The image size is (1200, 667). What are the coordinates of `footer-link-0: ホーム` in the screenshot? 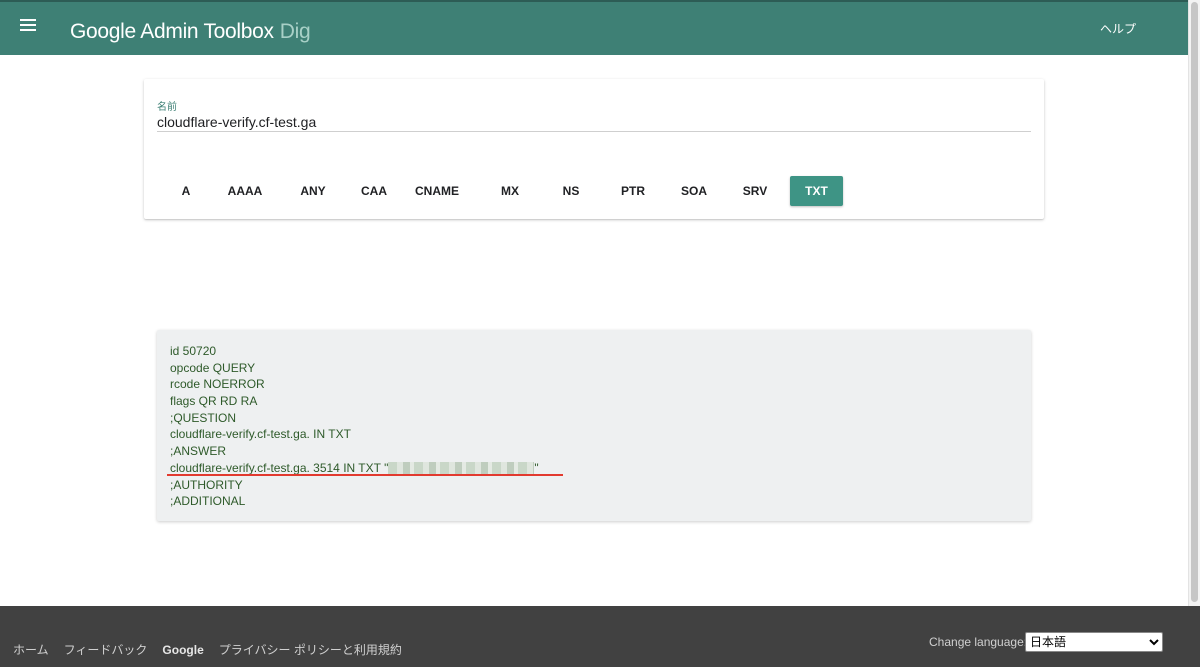 It's located at (31, 650).